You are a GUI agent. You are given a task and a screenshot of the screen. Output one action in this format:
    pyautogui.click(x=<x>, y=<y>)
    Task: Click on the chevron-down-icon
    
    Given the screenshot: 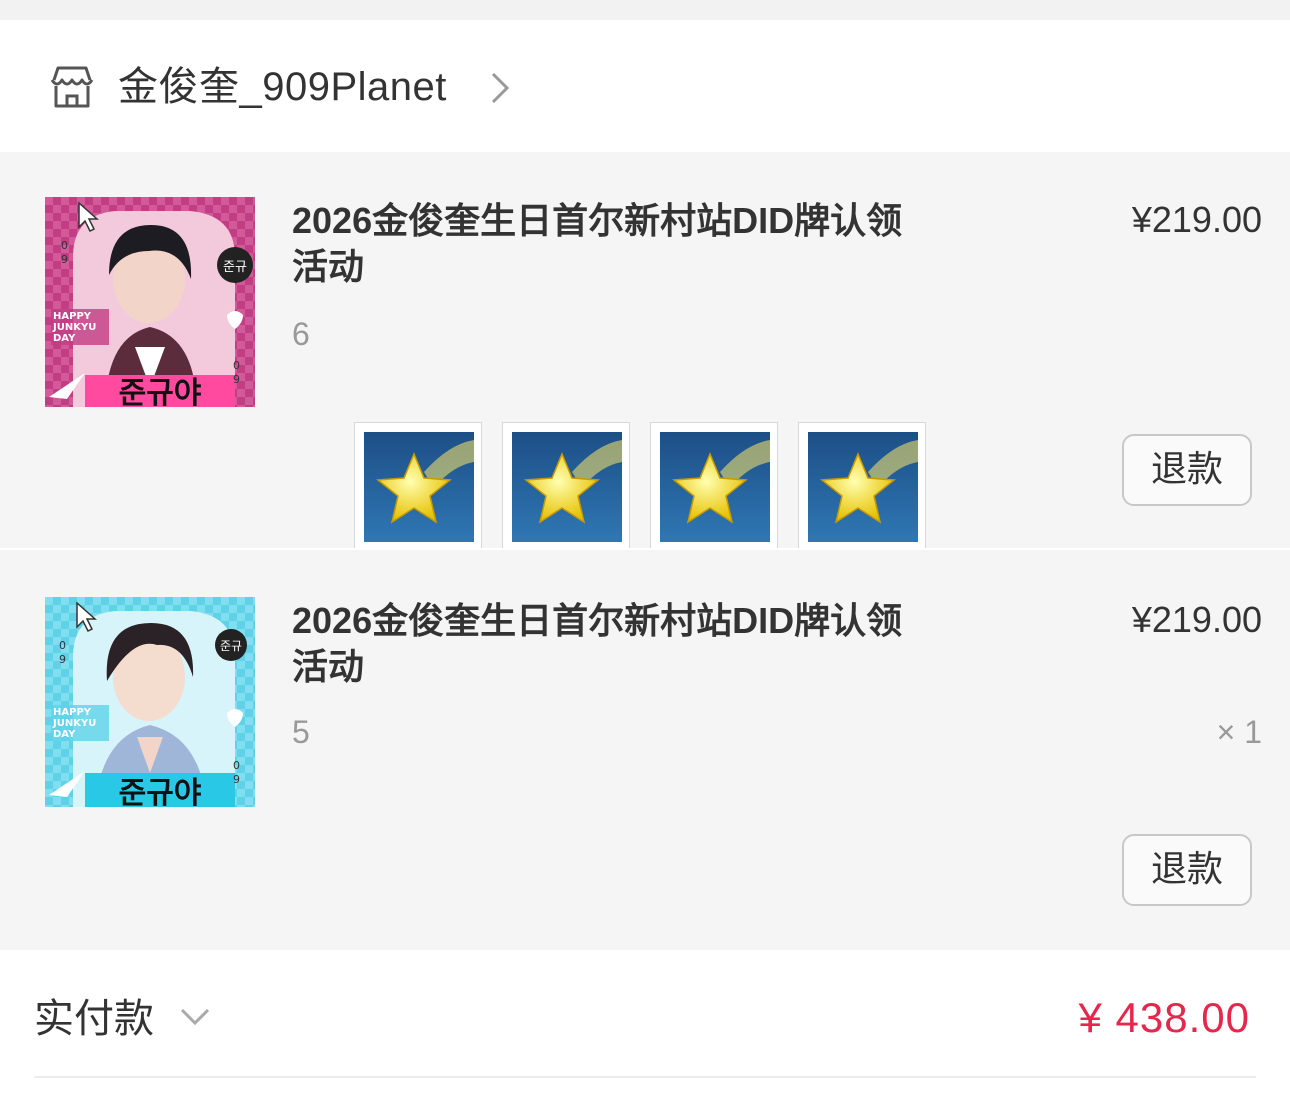 What is the action you would take?
    pyautogui.click(x=195, y=1017)
    